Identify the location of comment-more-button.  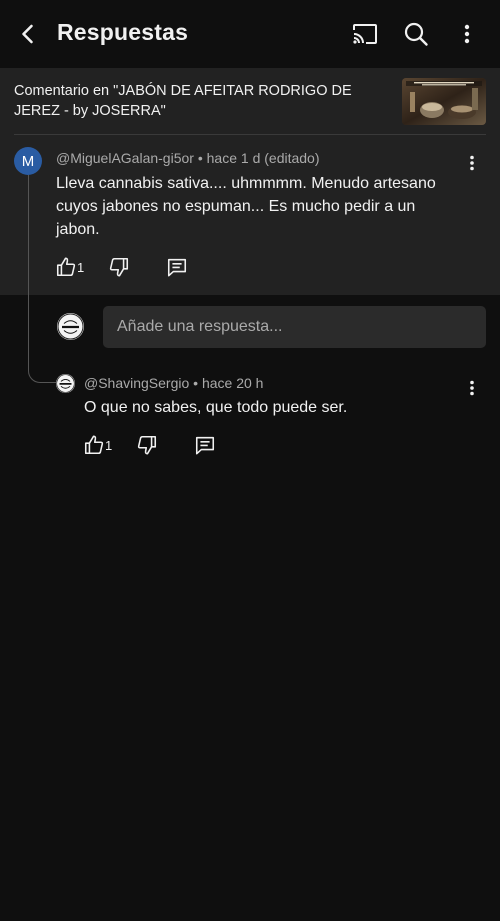
(472, 163).